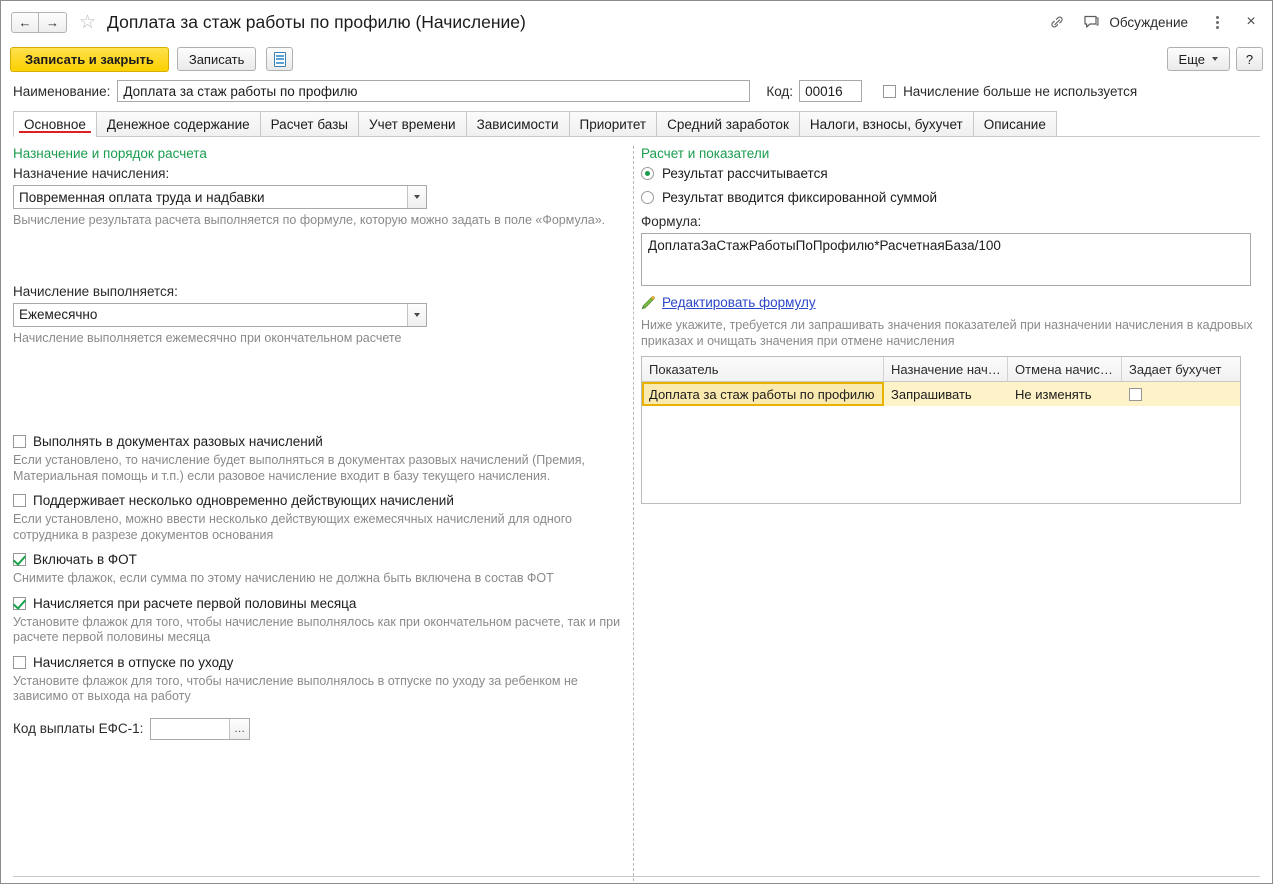  Describe the element at coordinates (946, 394) in the screenshot. I see `cell-assignment: Запрашивать` at that location.